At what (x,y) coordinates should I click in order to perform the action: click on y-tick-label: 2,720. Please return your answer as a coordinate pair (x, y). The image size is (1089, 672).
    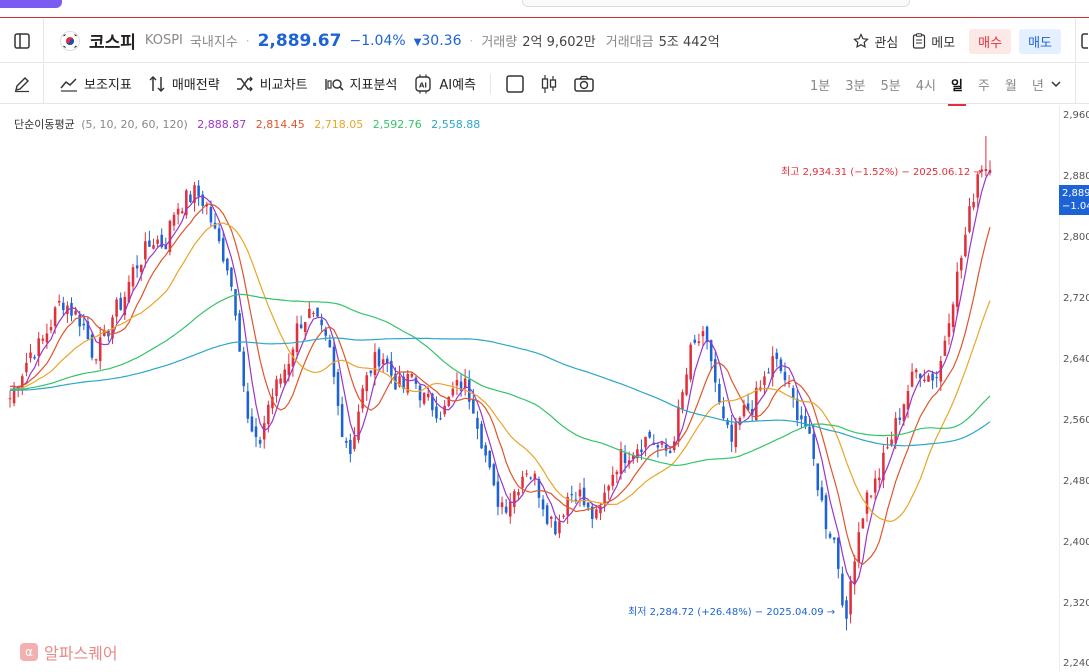
    Looking at the image, I should click on (1076, 299).